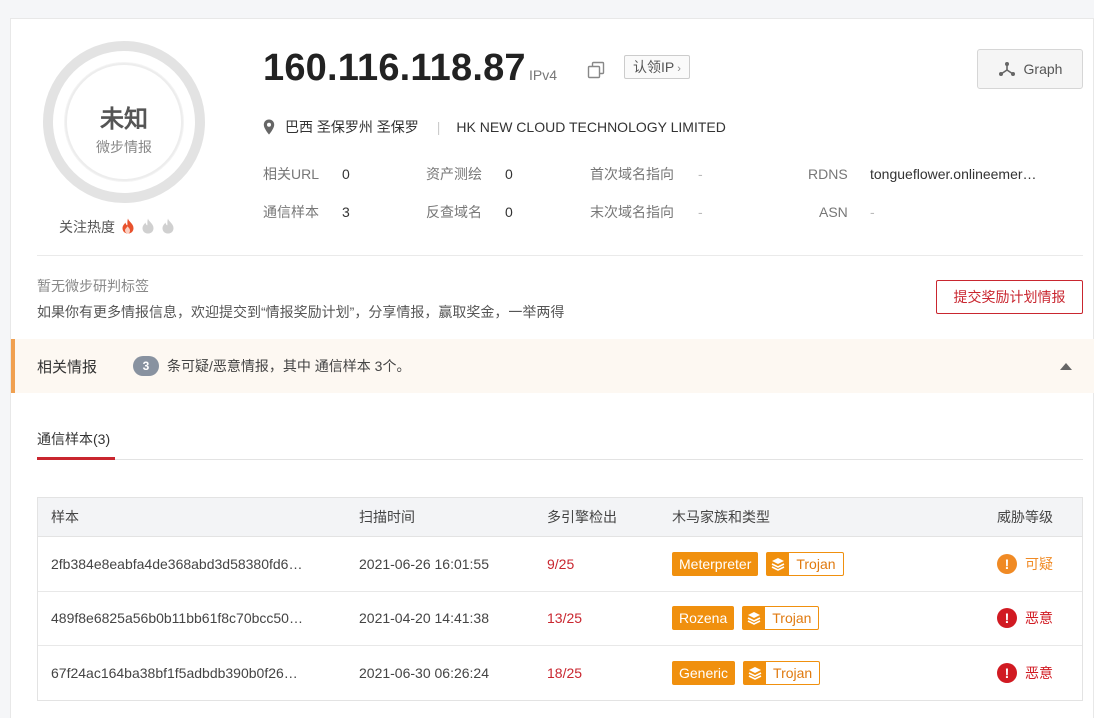 The height and width of the screenshot is (718, 1094). What do you see at coordinates (301, 312) in the screenshot?
I see `reward-hint: 如果你有更多情报信息，欢迎提交到“情报奖励计划”，分享情报，赢取奖金，一举两得` at bounding box center [301, 312].